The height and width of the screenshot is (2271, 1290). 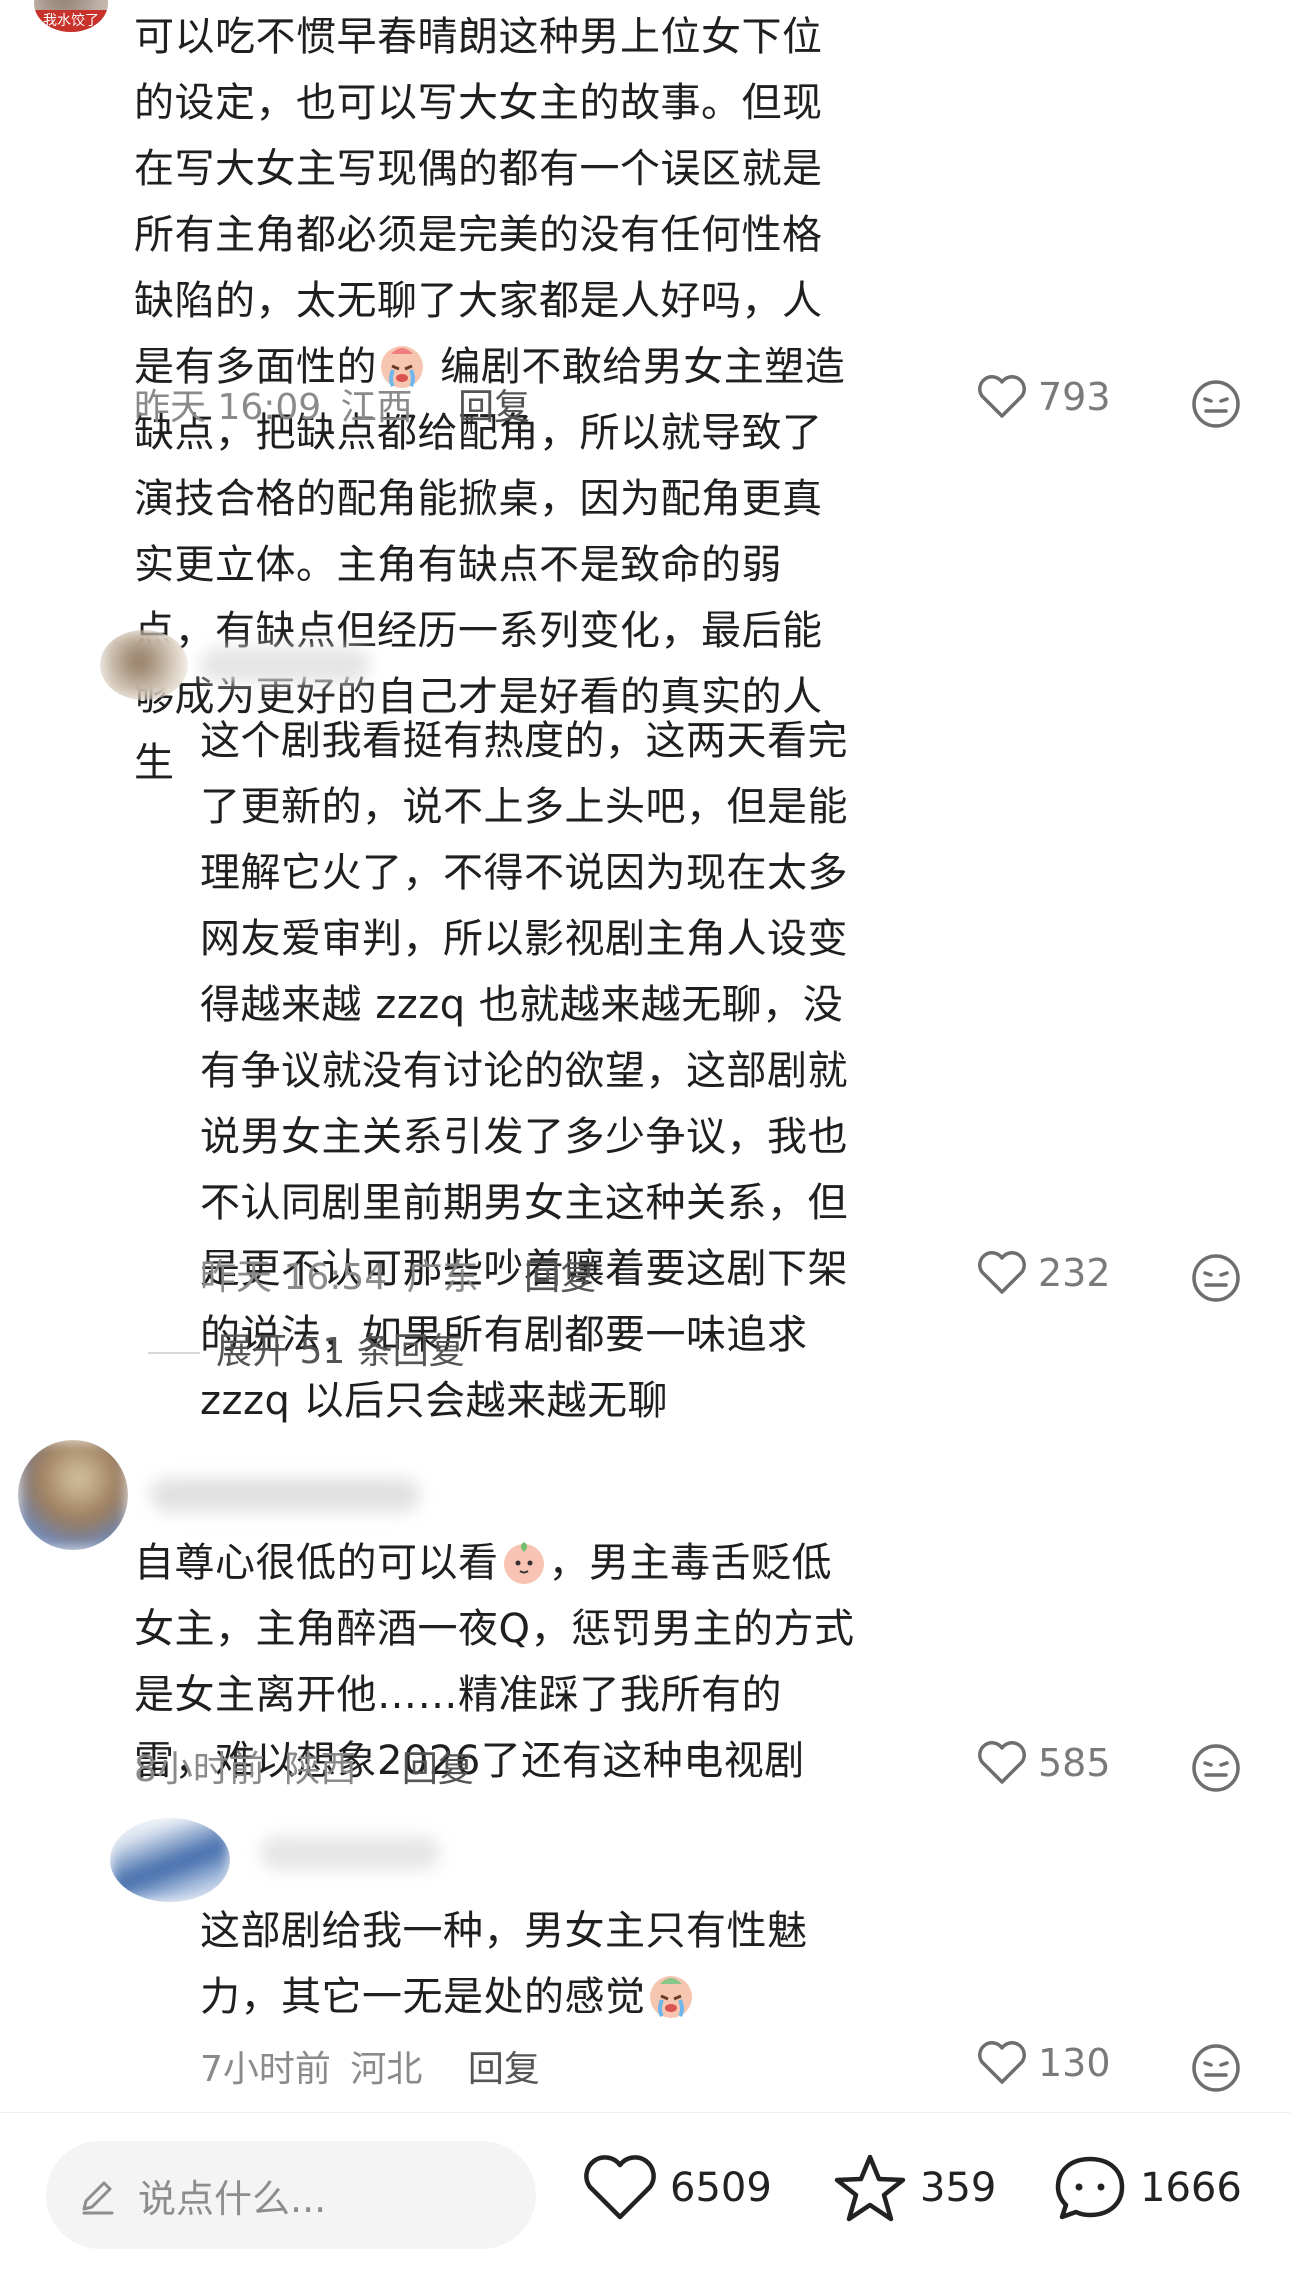 What do you see at coordinates (1074, 2063) in the screenshot?
I see `like-count: 130` at bounding box center [1074, 2063].